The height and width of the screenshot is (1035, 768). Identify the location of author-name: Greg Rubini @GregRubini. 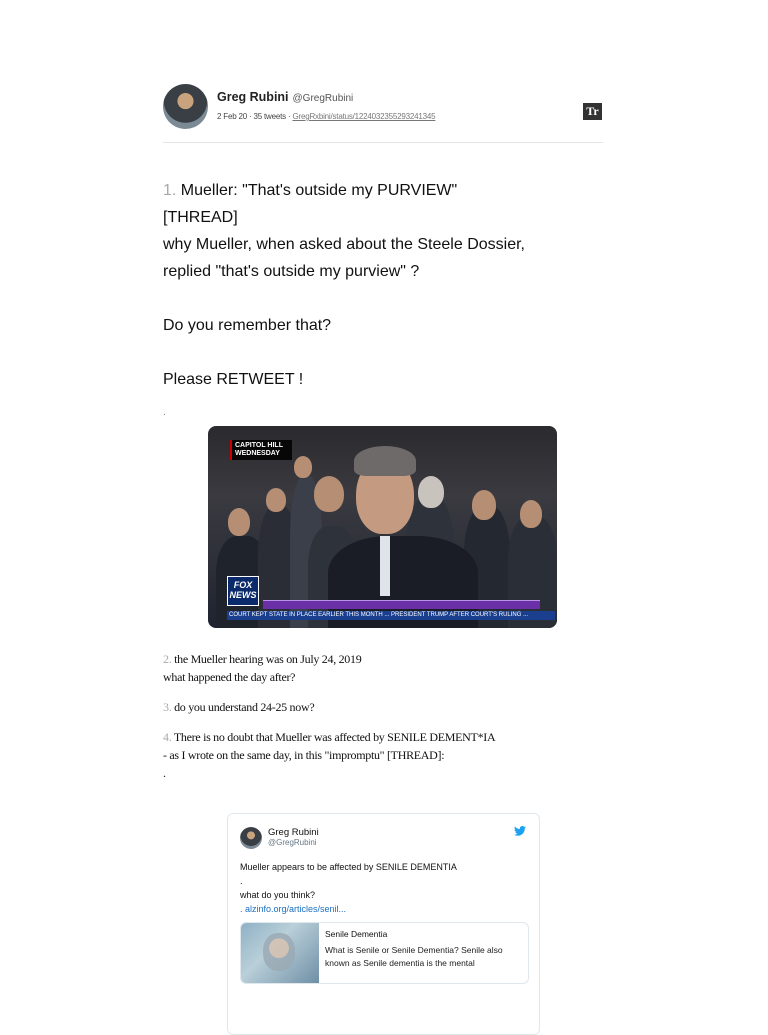
(285, 97).